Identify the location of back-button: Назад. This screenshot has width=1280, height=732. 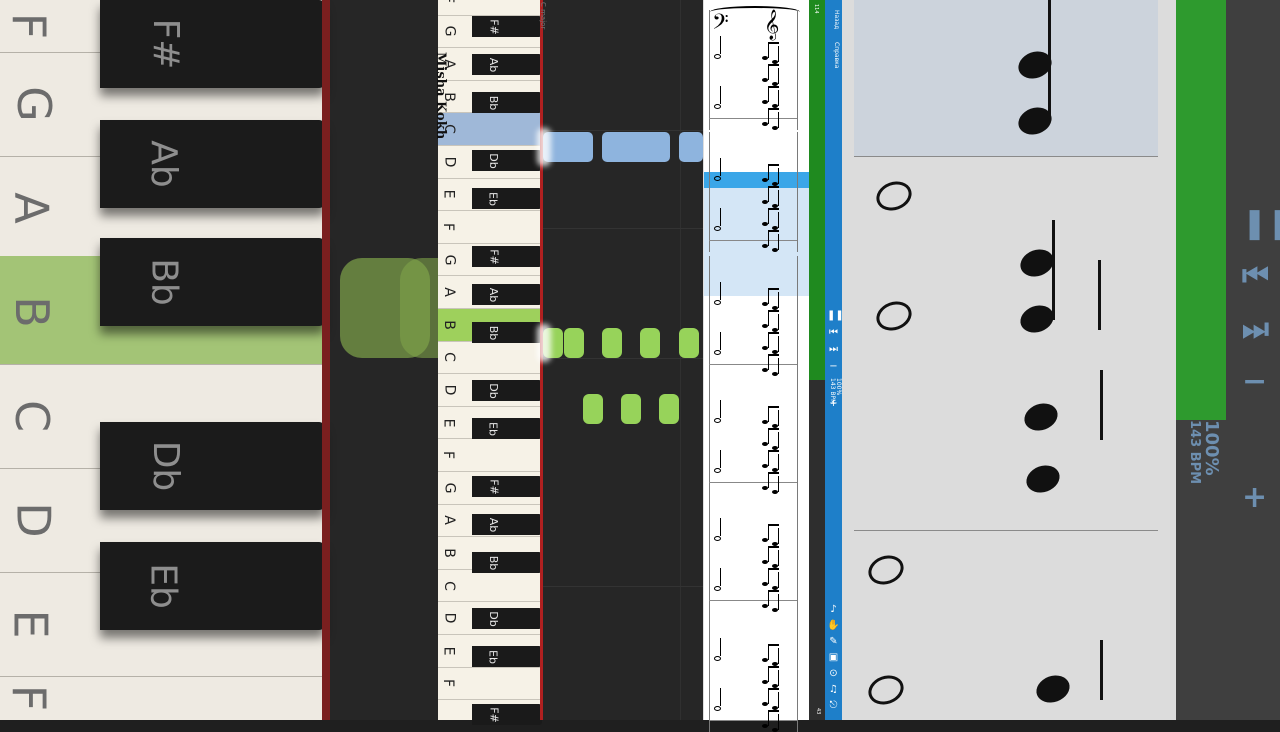
(836, 19).